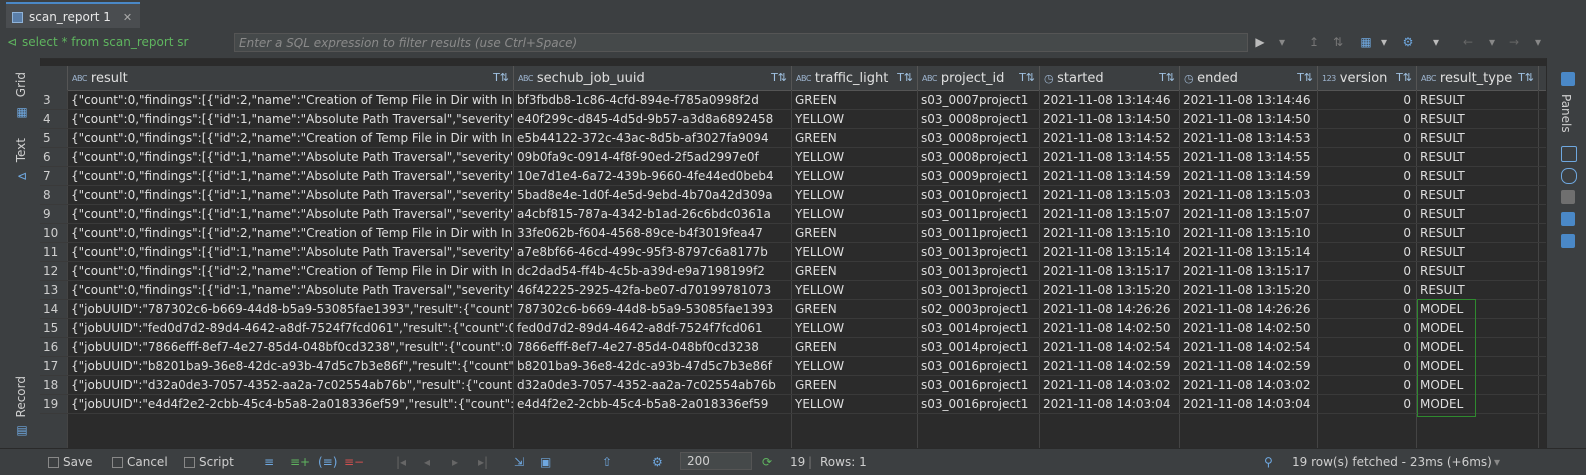  What do you see at coordinates (1538, 42) in the screenshot?
I see `forward-chevron-icon: ▾` at bounding box center [1538, 42].